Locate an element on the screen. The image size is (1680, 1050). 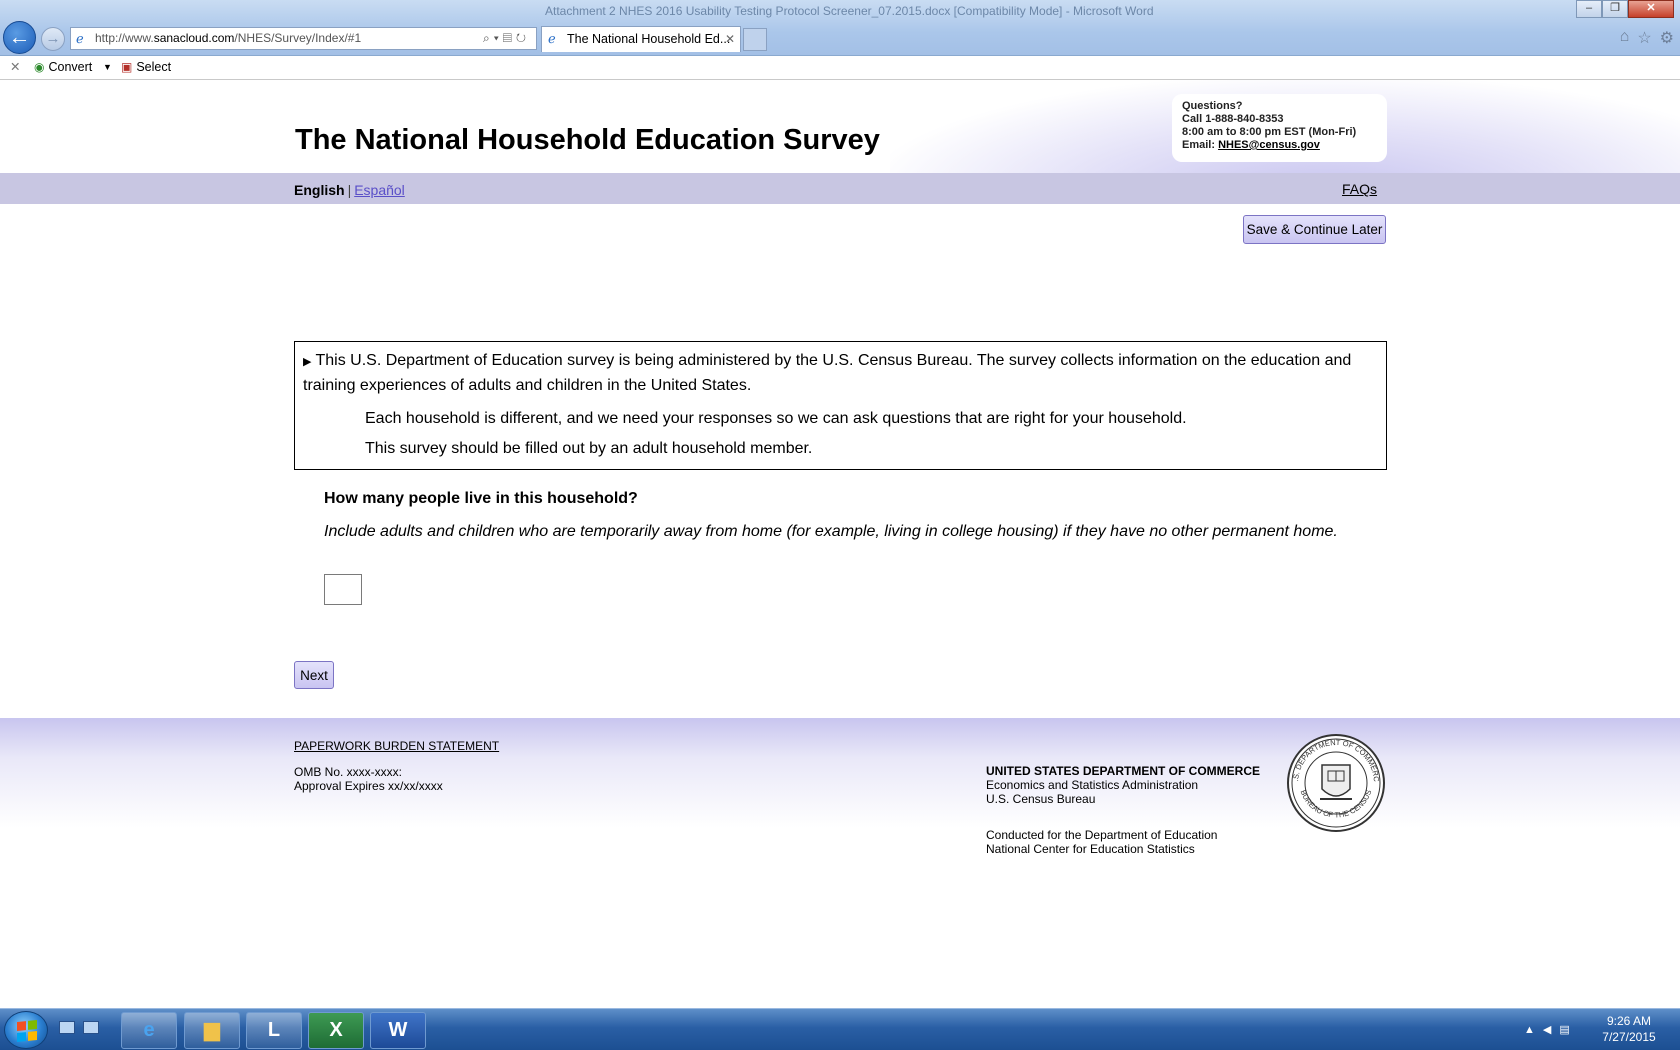
commerce-line-3: U.S. Census Bureau is located at coordinates (1041, 799).